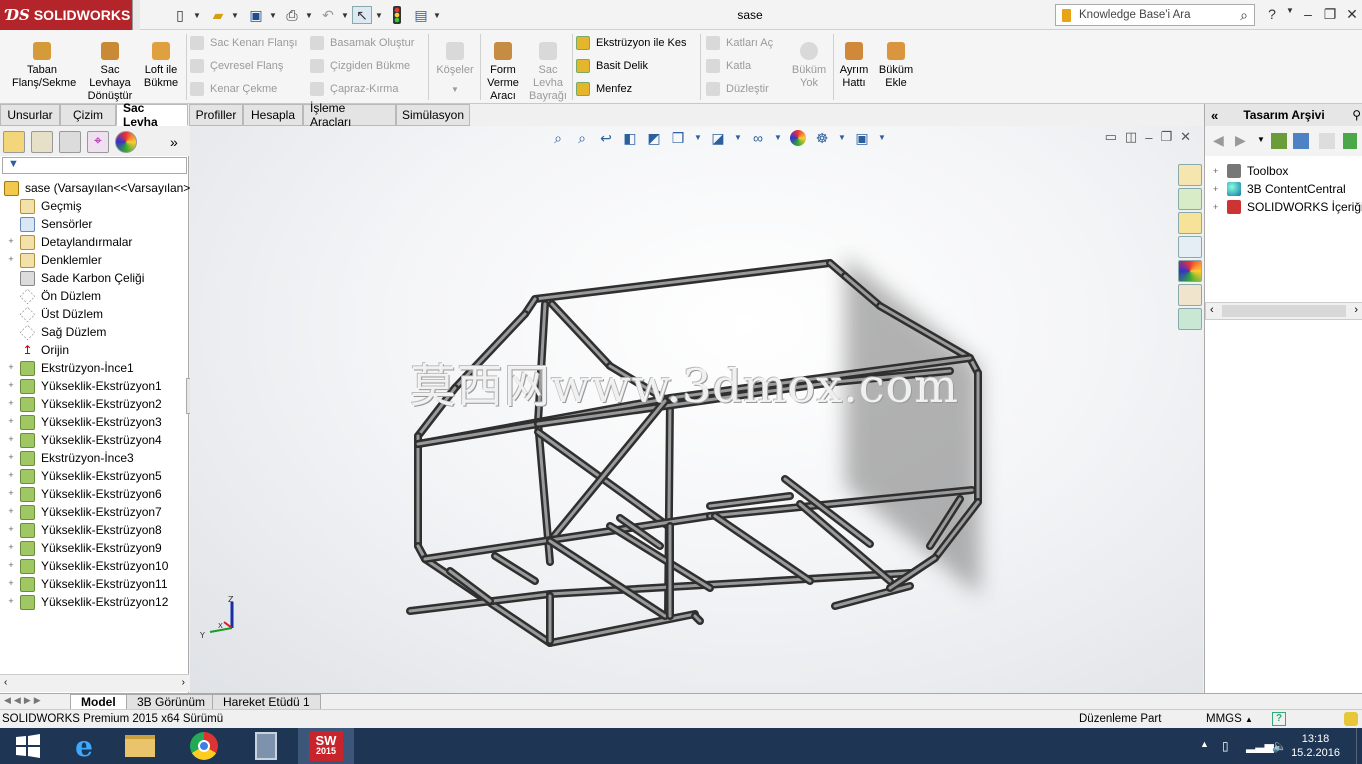 This screenshot has width=1362, height=764. I want to click on chrome-icon, so click(204, 746).